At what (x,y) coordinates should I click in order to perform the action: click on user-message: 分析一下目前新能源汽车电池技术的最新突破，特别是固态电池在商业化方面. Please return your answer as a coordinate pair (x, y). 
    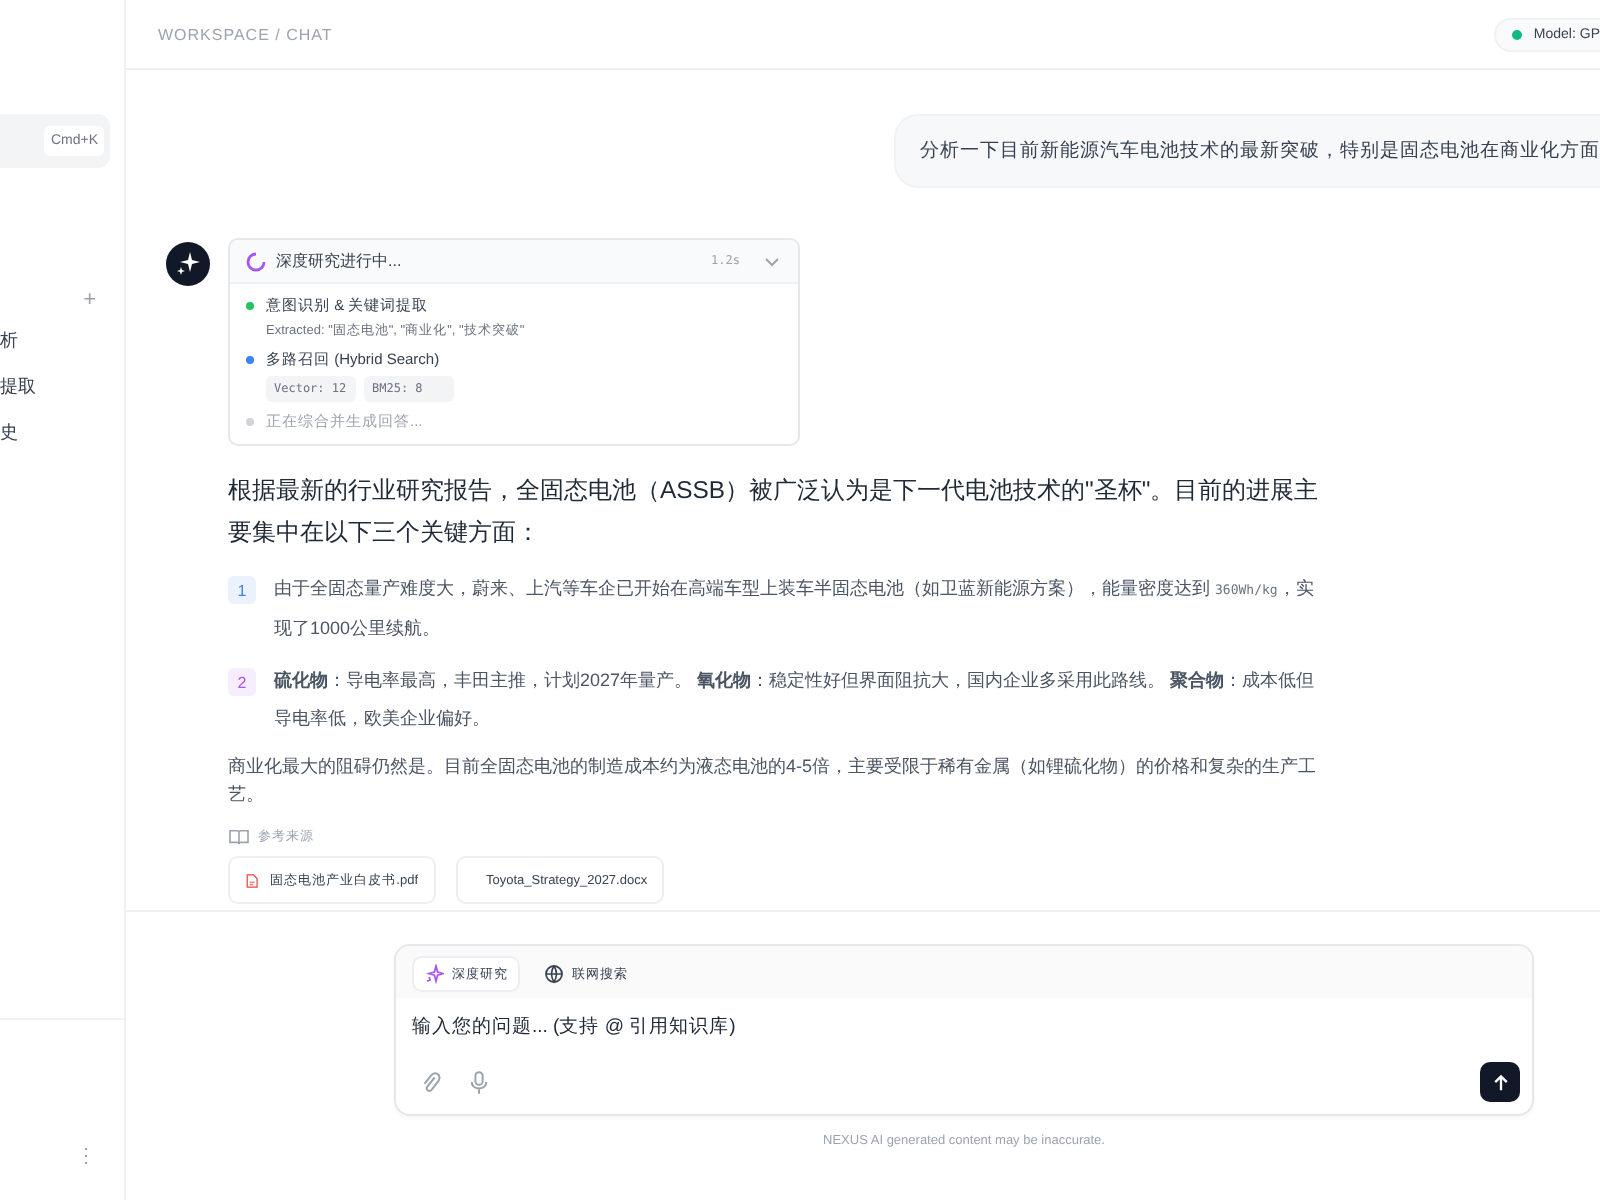
    Looking at the image, I should click on (1247, 151).